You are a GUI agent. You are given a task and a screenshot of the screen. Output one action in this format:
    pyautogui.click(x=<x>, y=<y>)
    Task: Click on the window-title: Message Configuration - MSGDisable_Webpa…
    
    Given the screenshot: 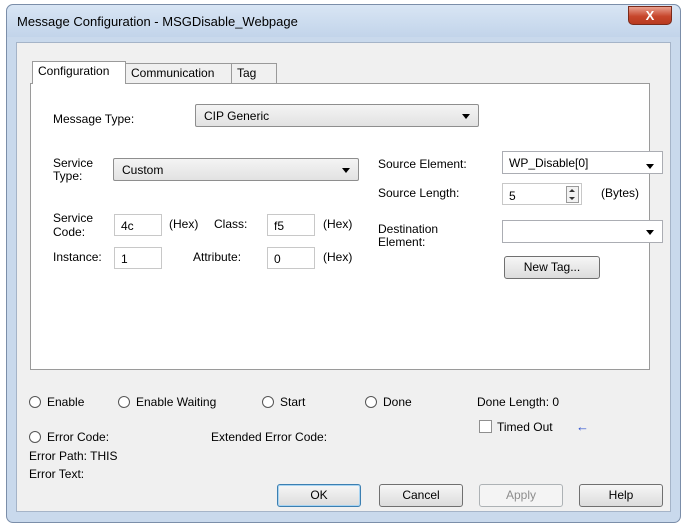 What is the action you would take?
    pyautogui.click(x=157, y=21)
    